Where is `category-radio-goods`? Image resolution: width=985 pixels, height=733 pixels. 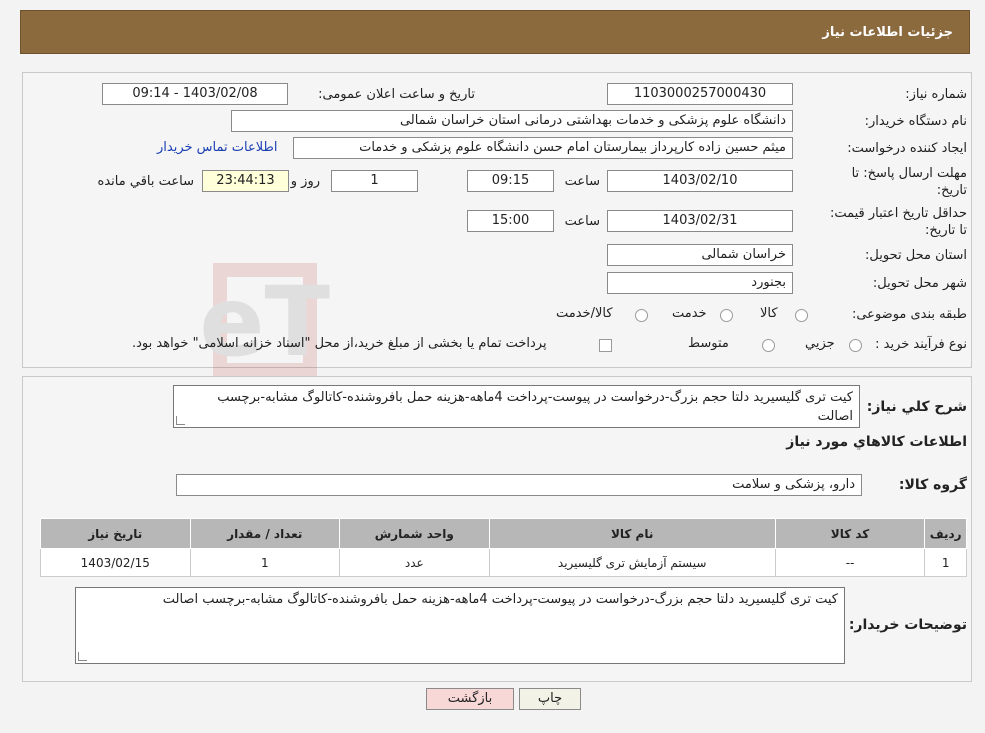 category-radio-goods is located at coordinates (801, 315).